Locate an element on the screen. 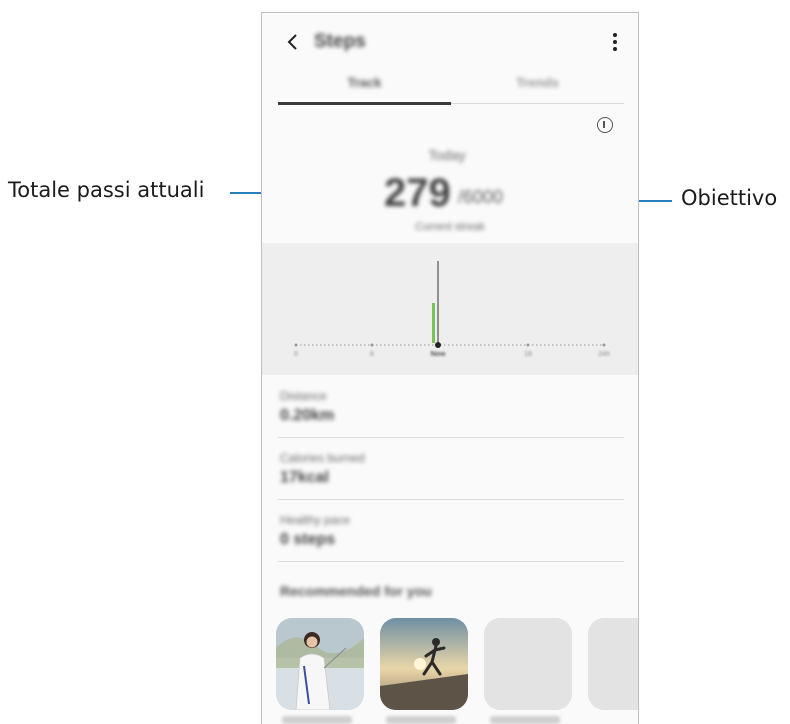 The height and width of the screenshot is (724, 790). fencing-image-icon is located at coordinates (320, 664).